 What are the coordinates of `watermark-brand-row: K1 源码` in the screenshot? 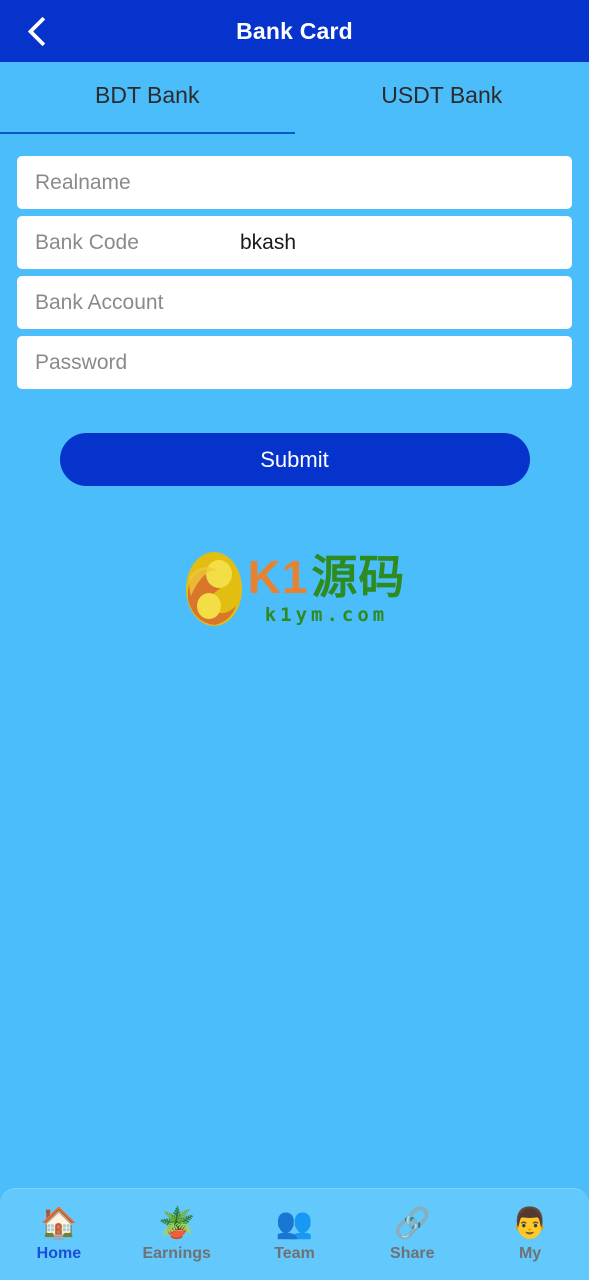 It's located at (327, 577).